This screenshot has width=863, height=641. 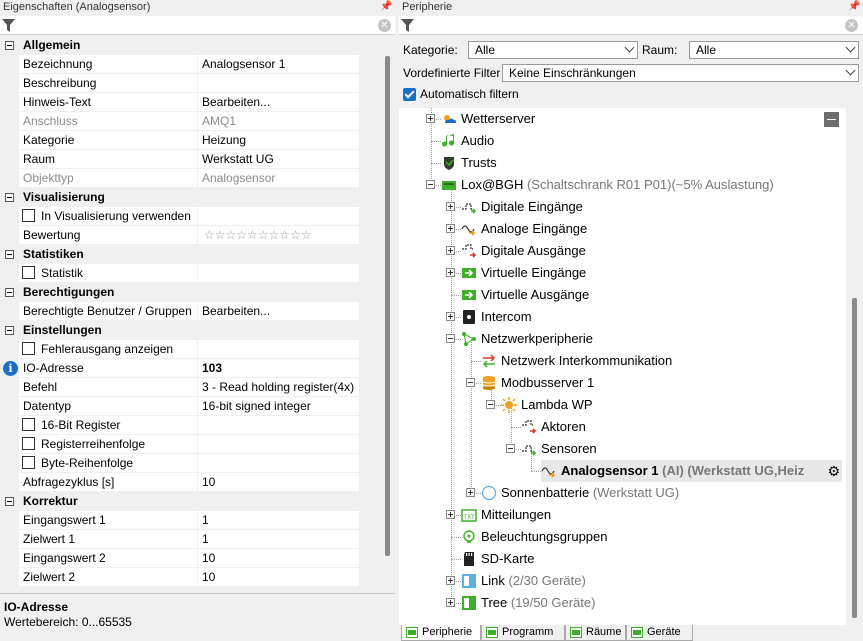 What do you see at coordinates (179, 159) in the screenshot?
I see `property-row: Raum Werkstatt UG` at bounding box center [179, 159].